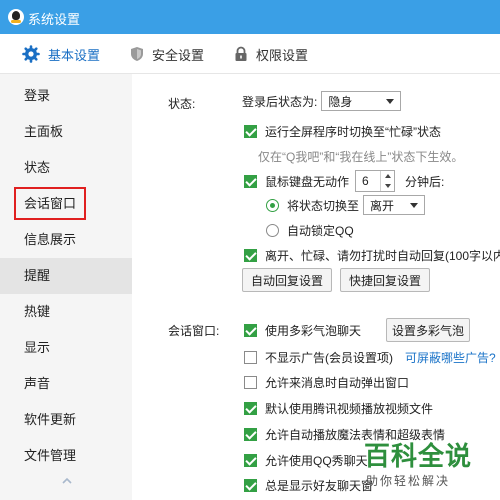 The width and height of the screenshot is (500, 500). Describe the element at coordinates (353, 132) in the screenshot. I see `fullscreen-busy-label: 运行全屏程序时切换至“忙碌”状态` at that location.